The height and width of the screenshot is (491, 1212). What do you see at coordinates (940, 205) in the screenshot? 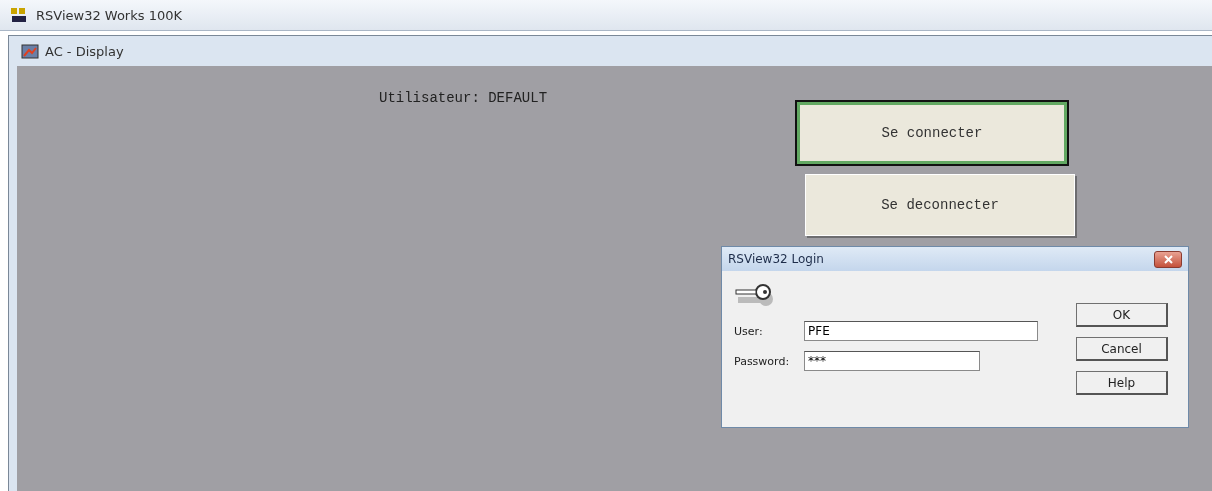
I see `disconnect-button: Se deconnecter` at bounding box center [940, 205].